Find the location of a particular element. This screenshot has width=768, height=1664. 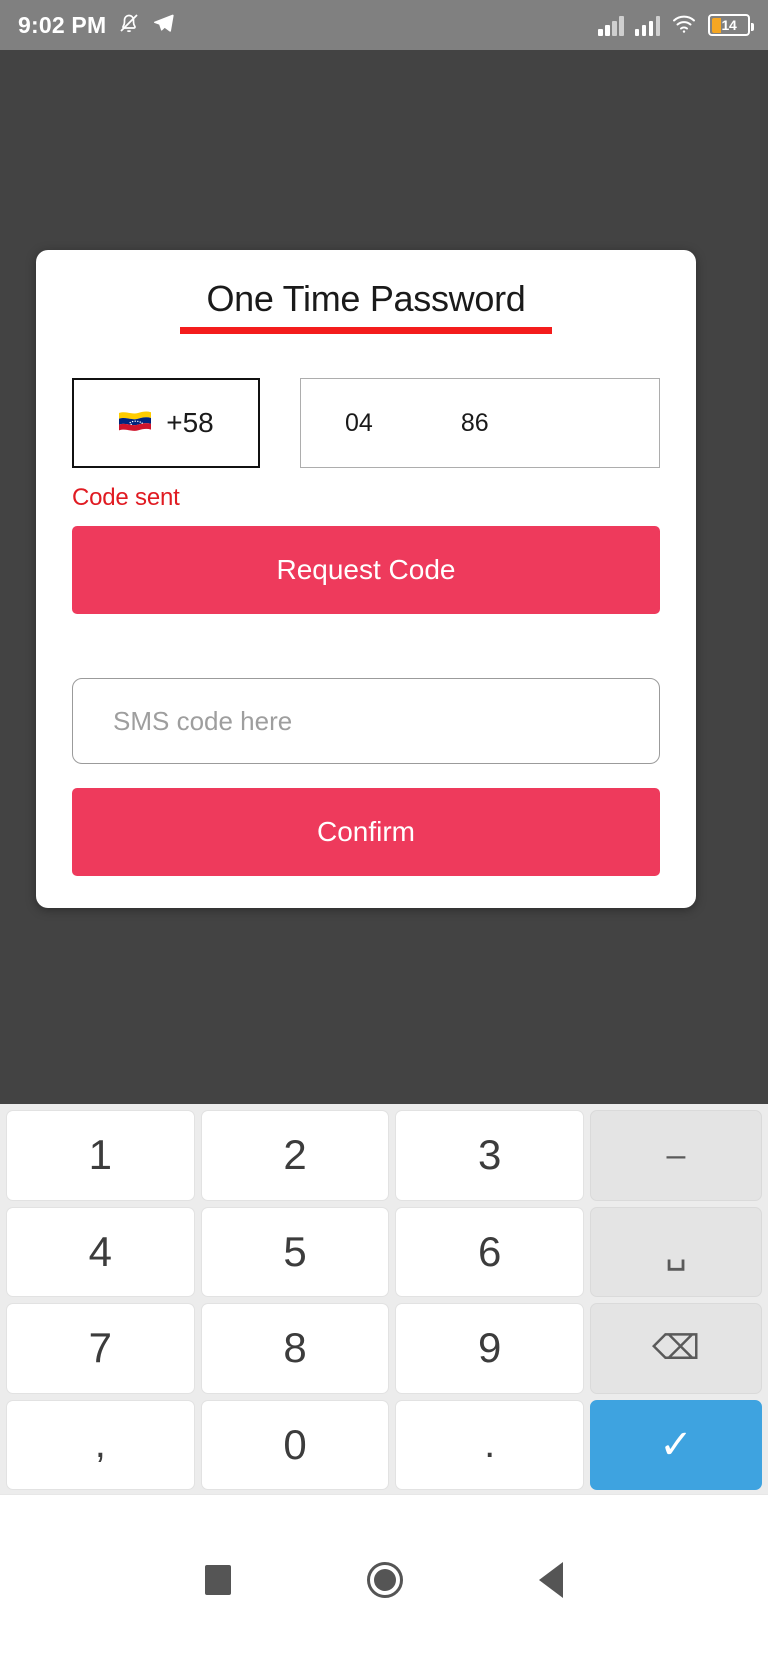

square-recents-icon is located at coordinates (218, 1579).